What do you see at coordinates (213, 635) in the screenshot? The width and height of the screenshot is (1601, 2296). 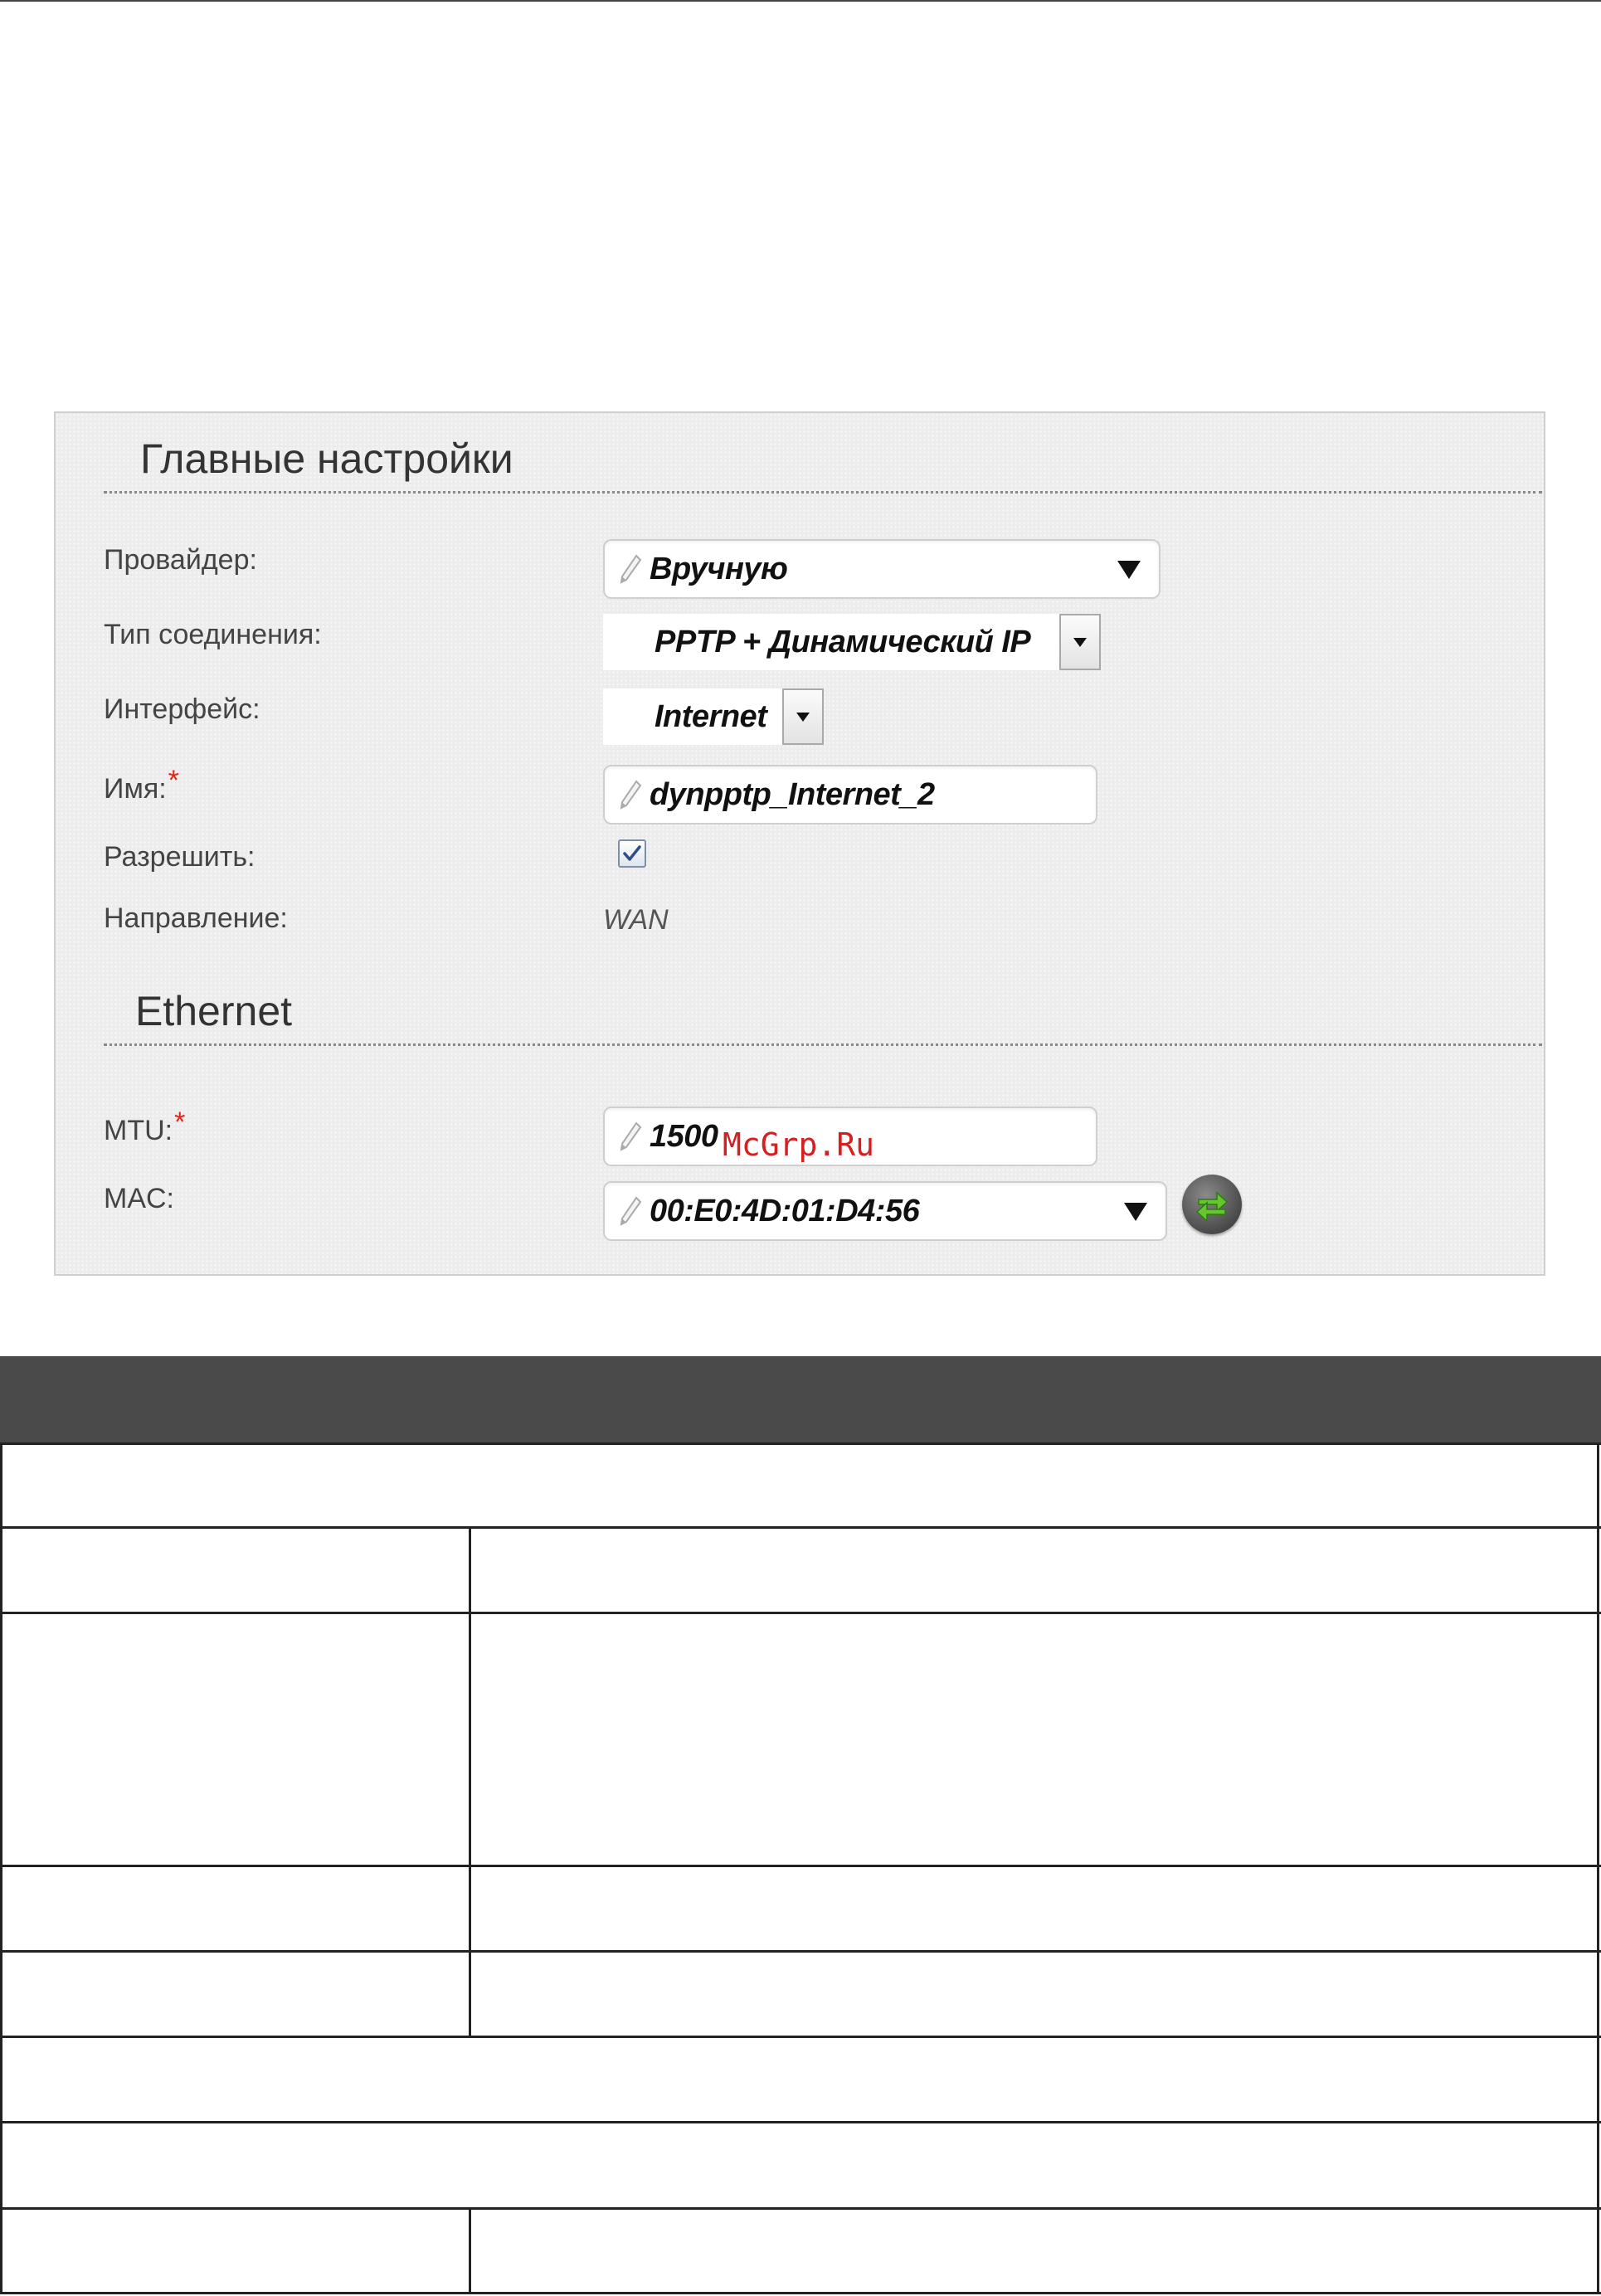 I see `connection-type-label: Тип соединения:` at bounding box center [213, 635].